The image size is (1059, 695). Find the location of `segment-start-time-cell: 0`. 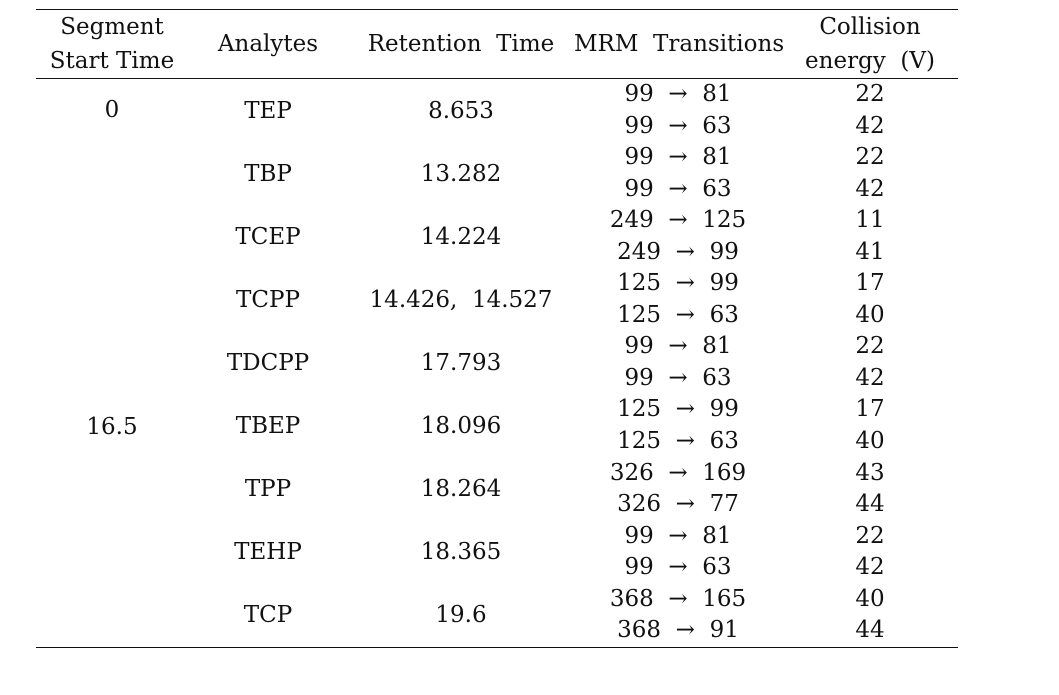

segment-start-time-cell: 0 is located at coordinates (112, 110).